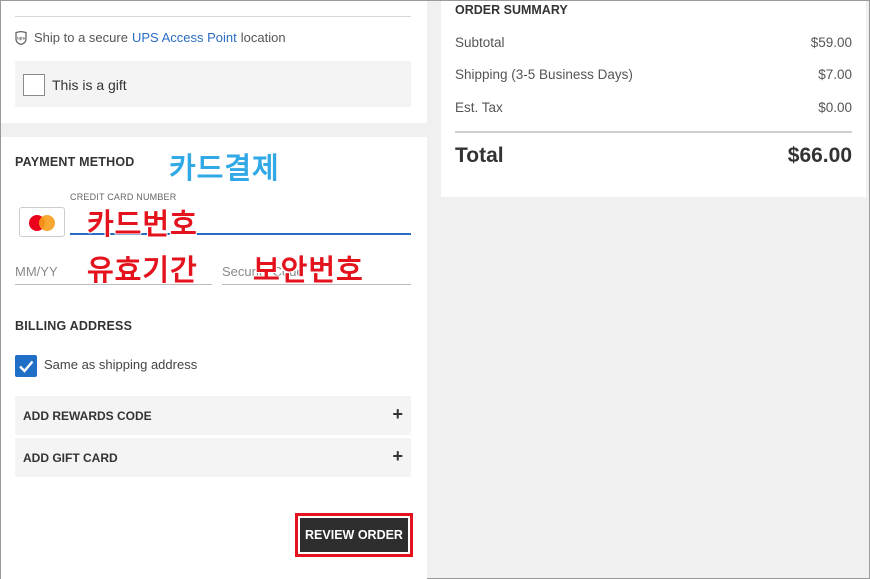 Image resolution: width=870 pixels, height=579 pixels. Describe the element at coordinates (184, 37) in the screenshot. I see `ups-access-point-link: UPS Access Point` at that location.